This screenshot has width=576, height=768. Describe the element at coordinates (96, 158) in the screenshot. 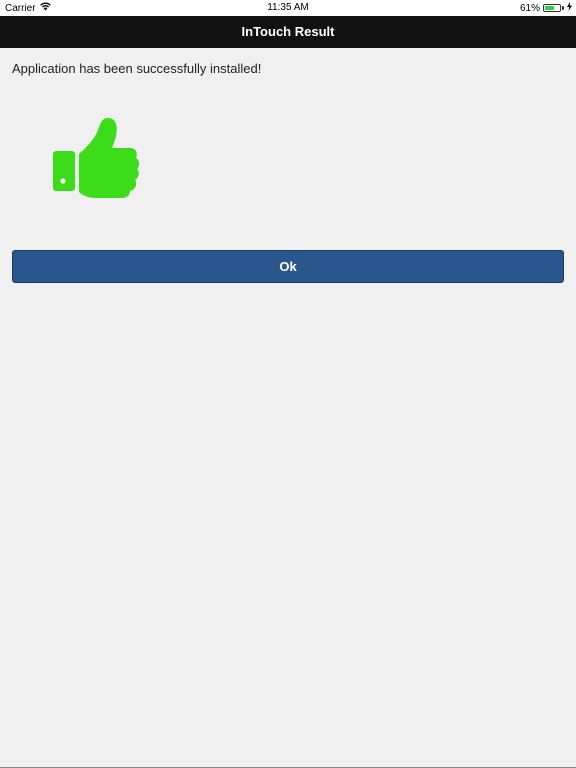

I see `thumbs-up-icon` at that location.